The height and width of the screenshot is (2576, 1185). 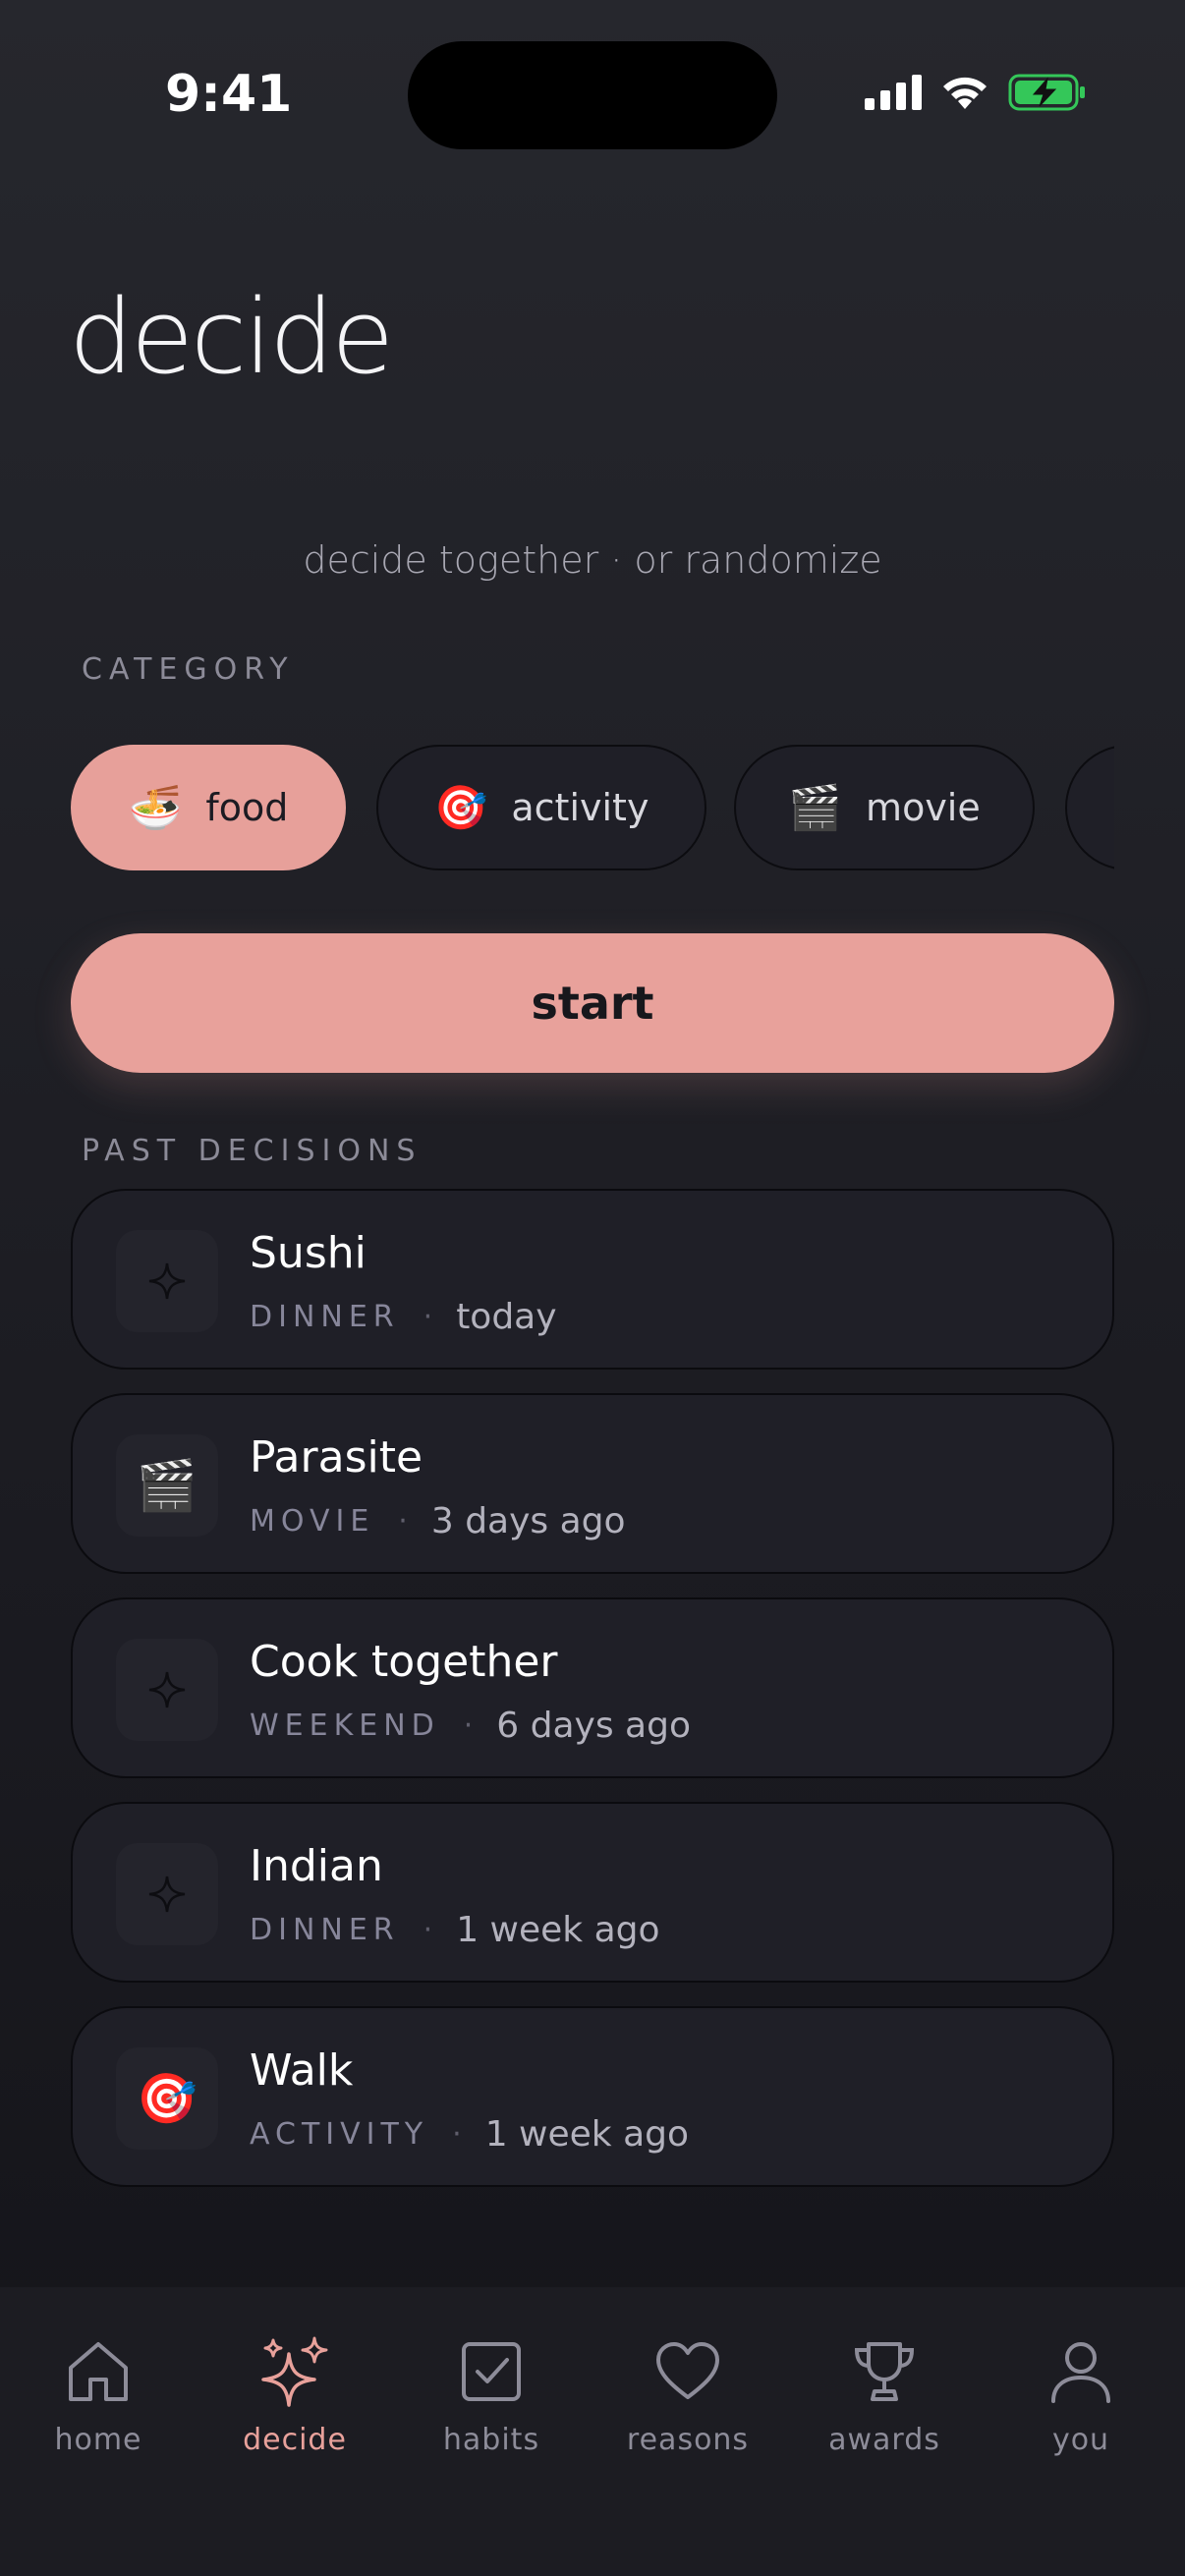 What do you see at coordinates (98, 2440) in the screenshot?
I see `tab-label: home` at bounding box center [98, 2440].